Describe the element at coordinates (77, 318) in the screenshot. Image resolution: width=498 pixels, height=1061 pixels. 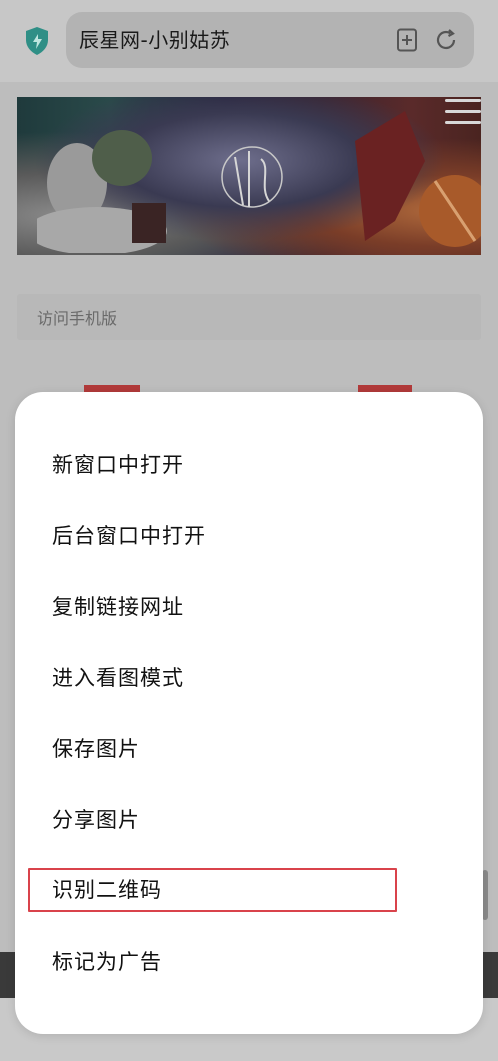
I see `visit-mobile-version-label: 访问手机版` at that location.